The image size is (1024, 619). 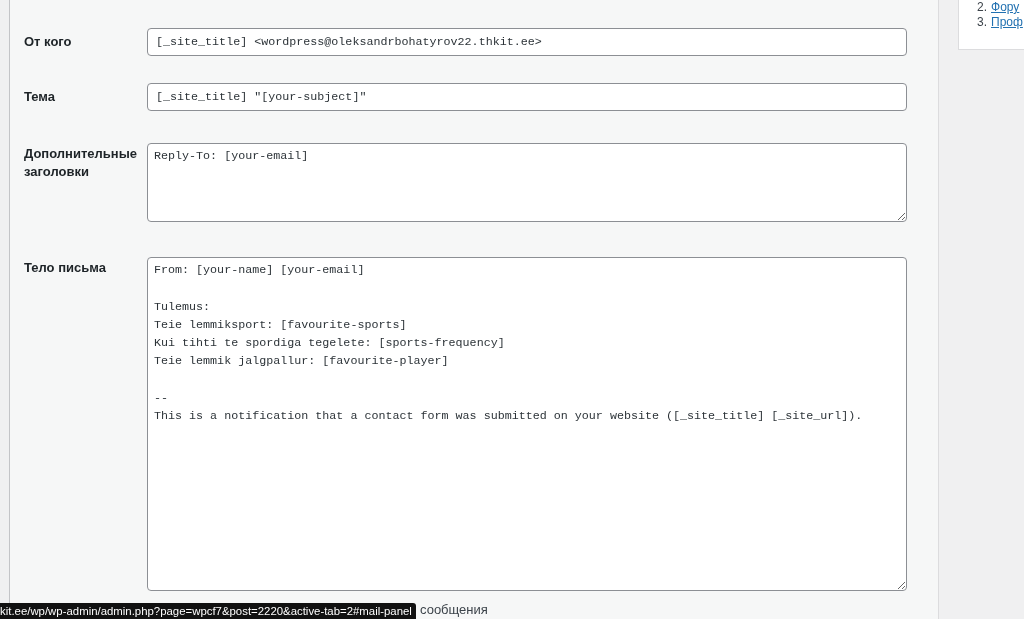 What do you see at coordinates (527, 97) in the screenshot?
I see `text-field: [_site_title] "[your-subject]"` at bounding box center [527, 97].